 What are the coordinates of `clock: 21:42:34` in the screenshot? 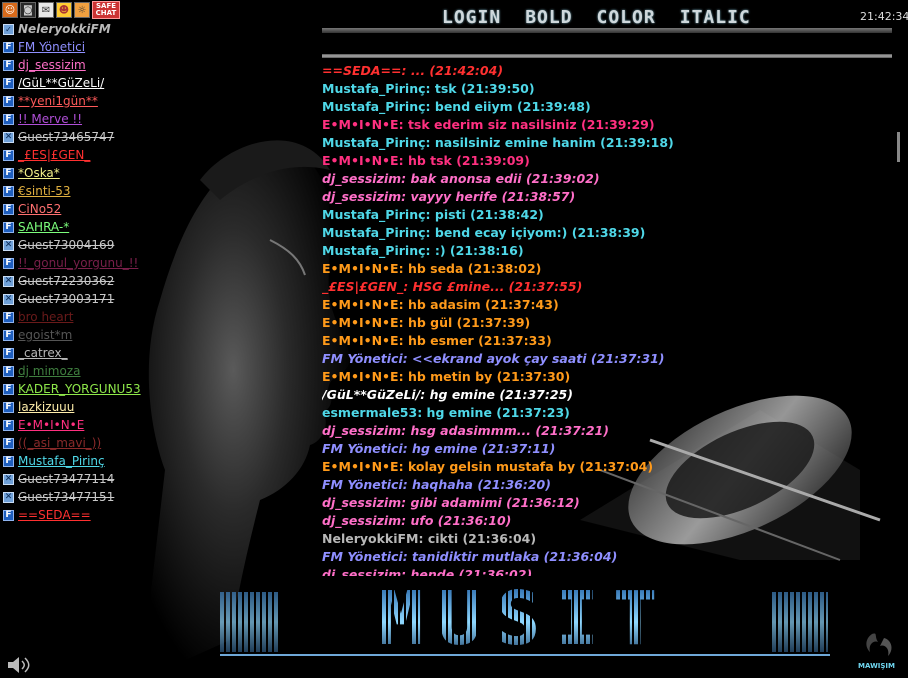 It's located at (884, 16).